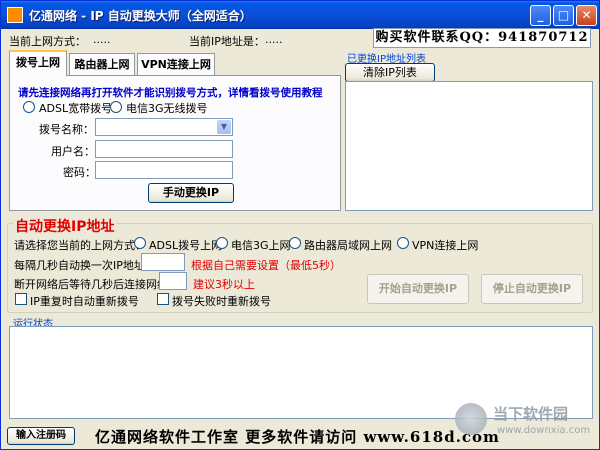  I want to click on ip-repeat-checkbox, so click(21, 299).